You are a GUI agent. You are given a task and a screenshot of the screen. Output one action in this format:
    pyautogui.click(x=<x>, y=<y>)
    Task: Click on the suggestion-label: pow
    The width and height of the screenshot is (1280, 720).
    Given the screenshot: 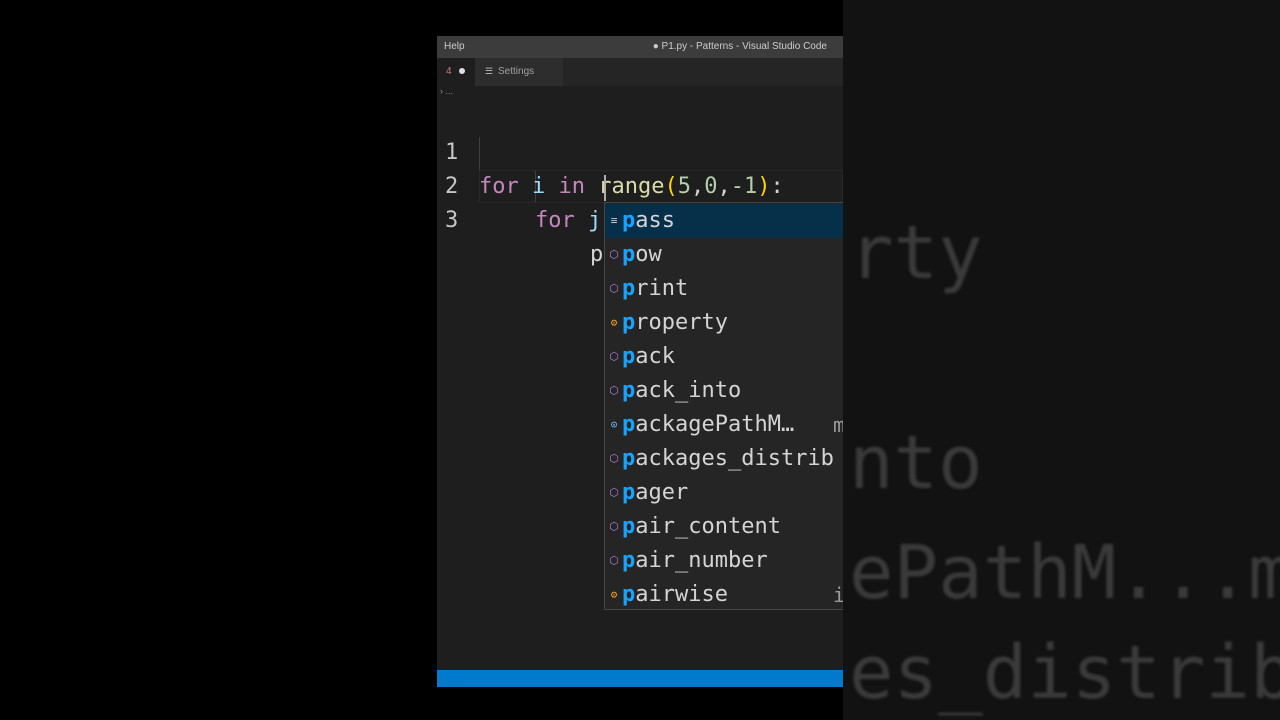 What is the action you would take?
    pyautogui.click(x=642, y=255)
    